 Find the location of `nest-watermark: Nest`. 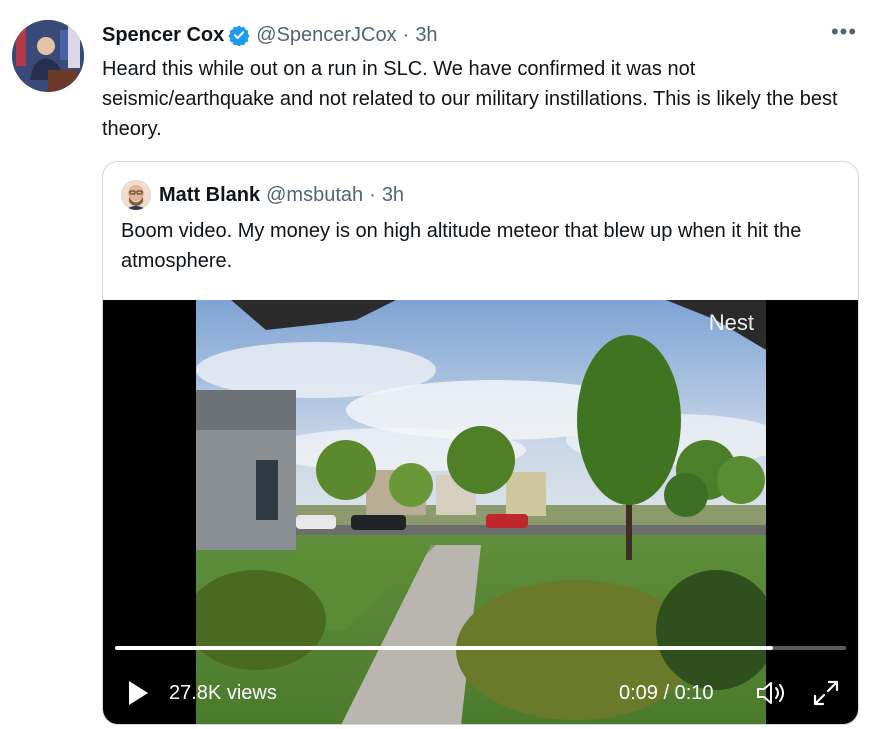

nest-watermark: Nest is located at coordinates (731, 322).